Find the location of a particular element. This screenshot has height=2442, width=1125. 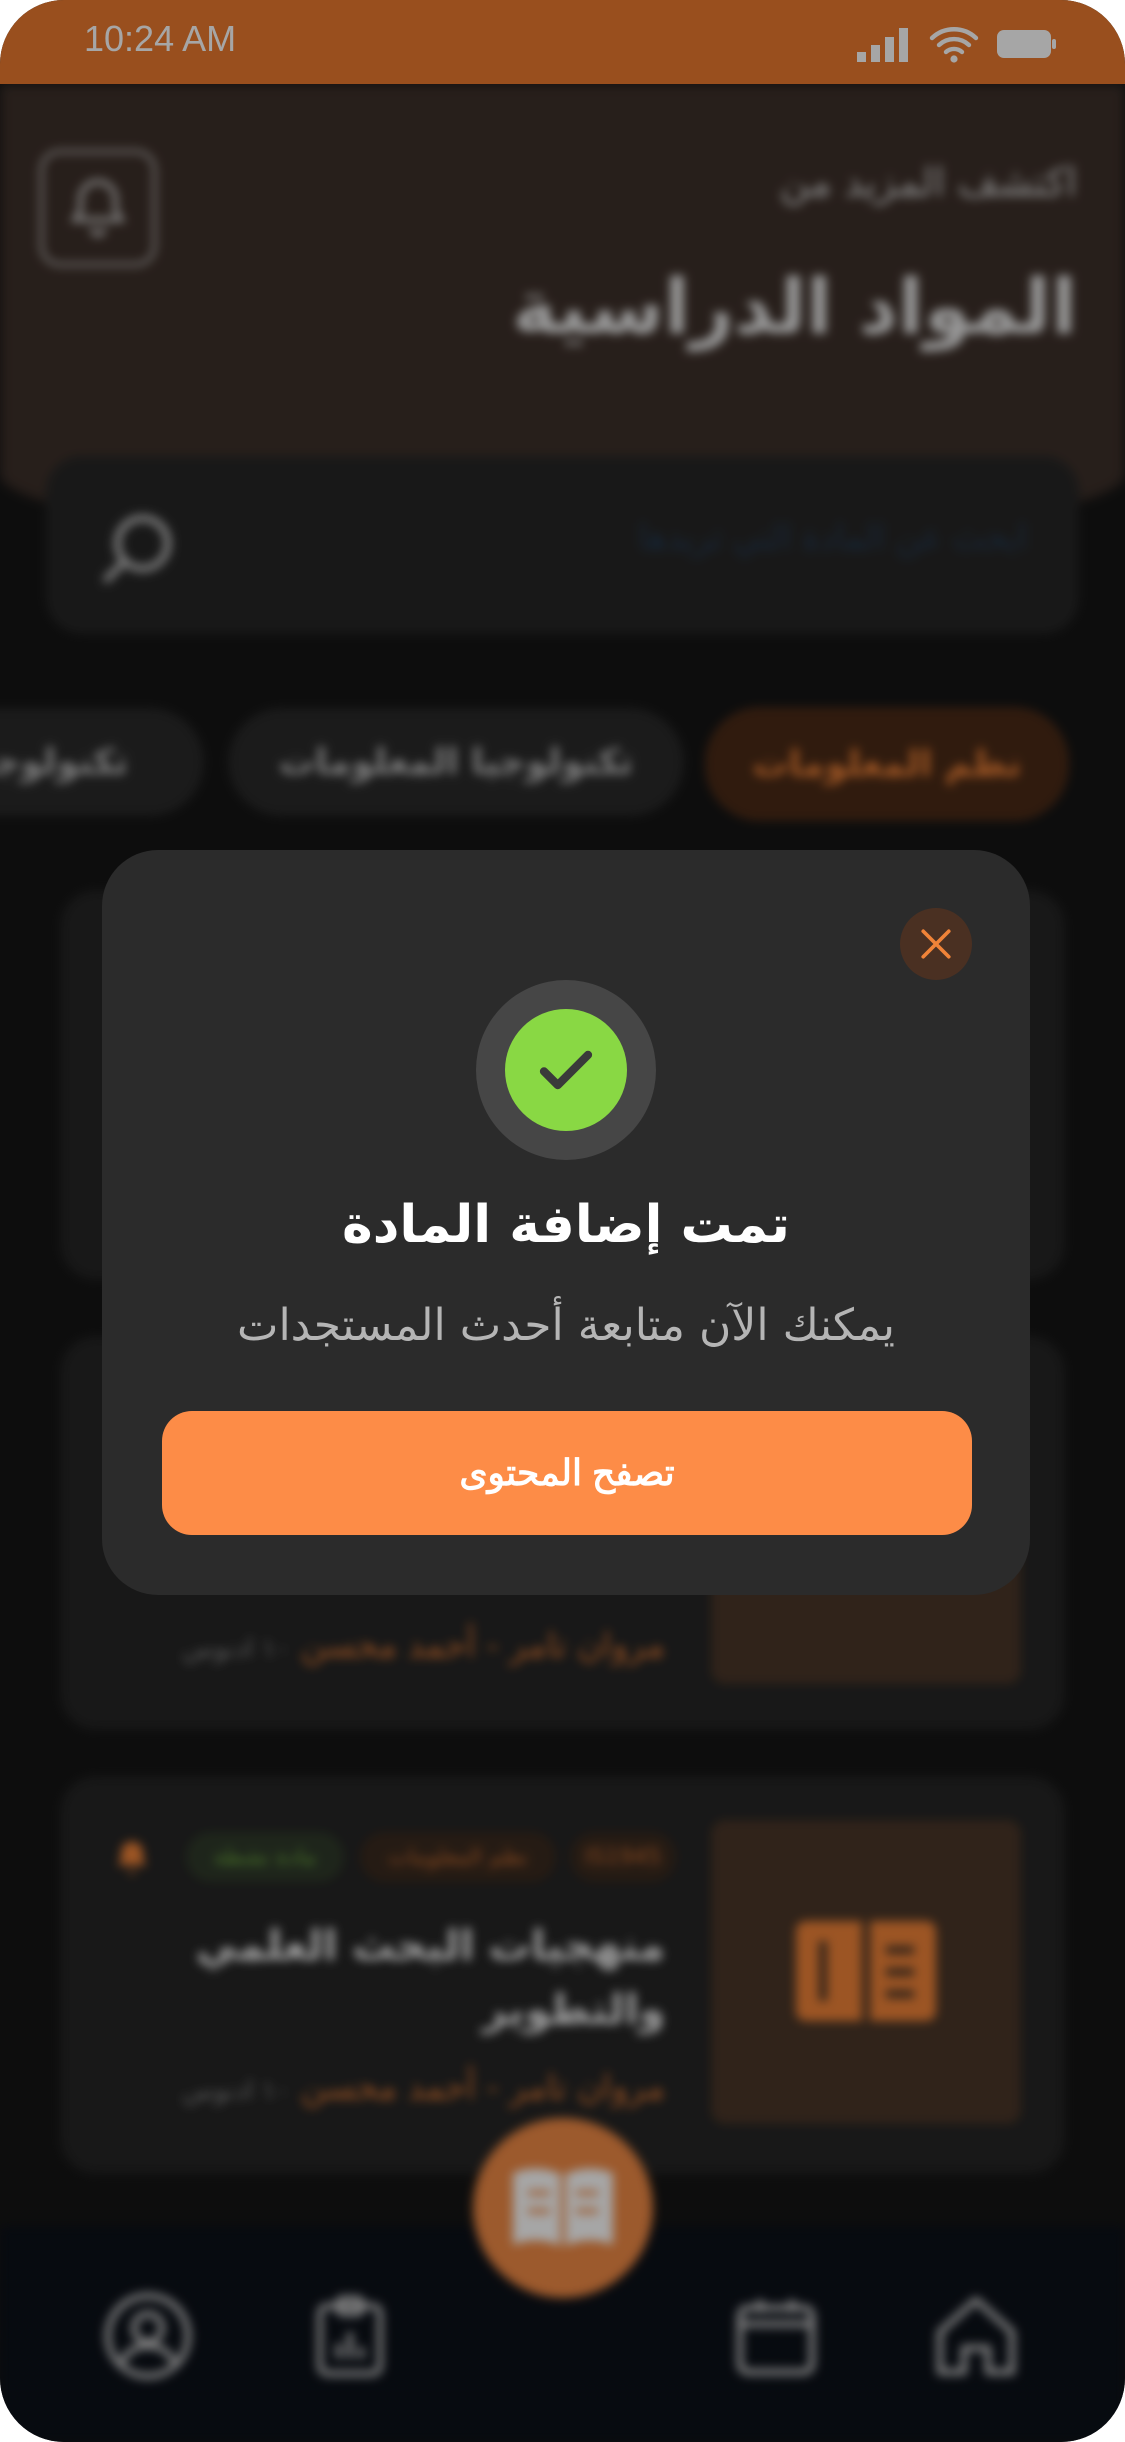

browse-content-button: تصفح المحتوى is located at coordinates (567, 1473).